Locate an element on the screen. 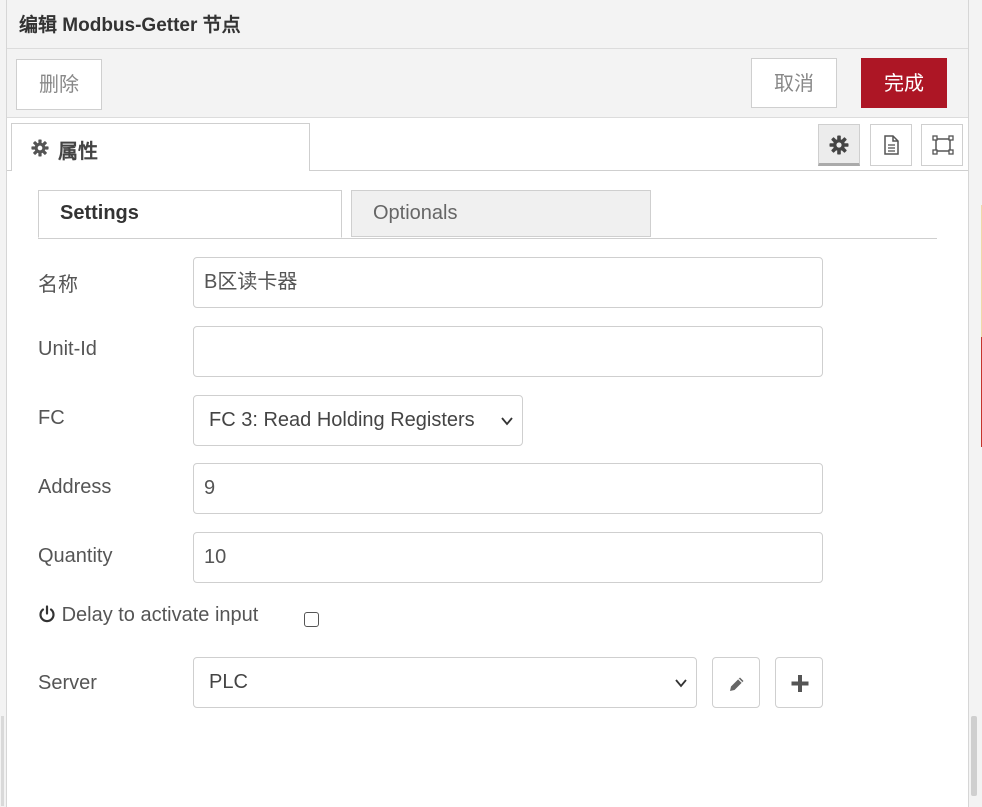 The width and height of the screenshot is (982, 807). delay-label: Delay to activate input is located at coordinates (148, 615).